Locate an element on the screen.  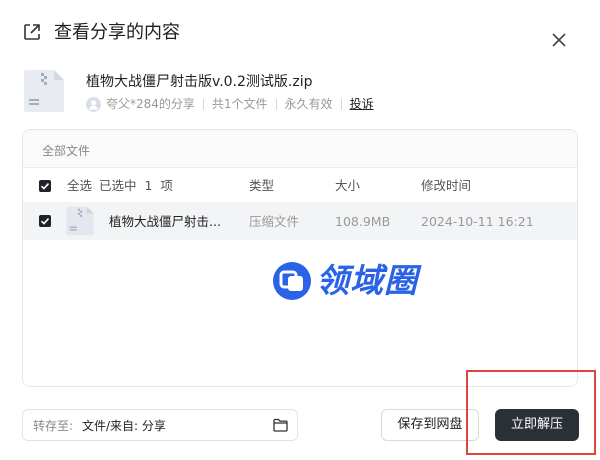
report-link: 投诉 is located at coordinates (362, 104).